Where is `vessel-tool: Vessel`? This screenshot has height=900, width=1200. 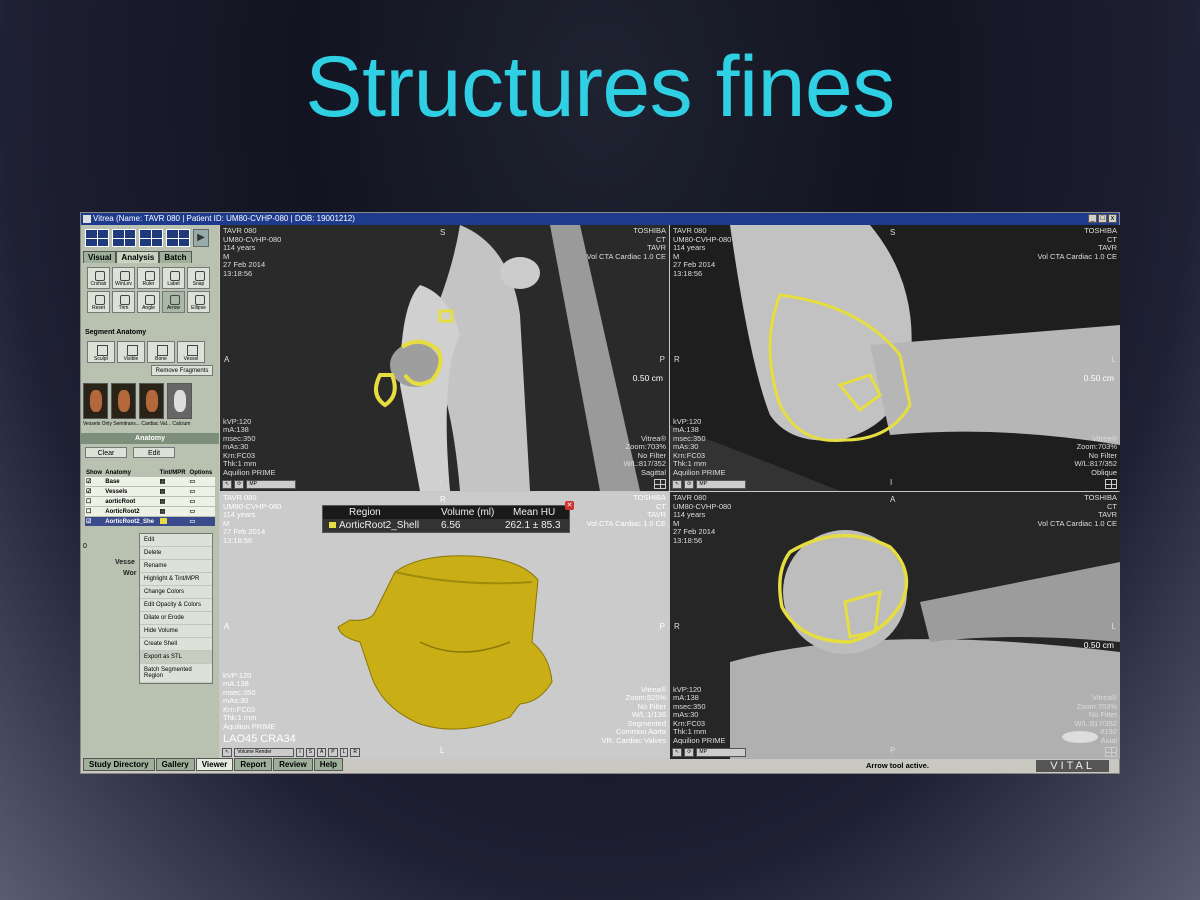
vessel-tool: Vessel is located at coordinates (191, 352).